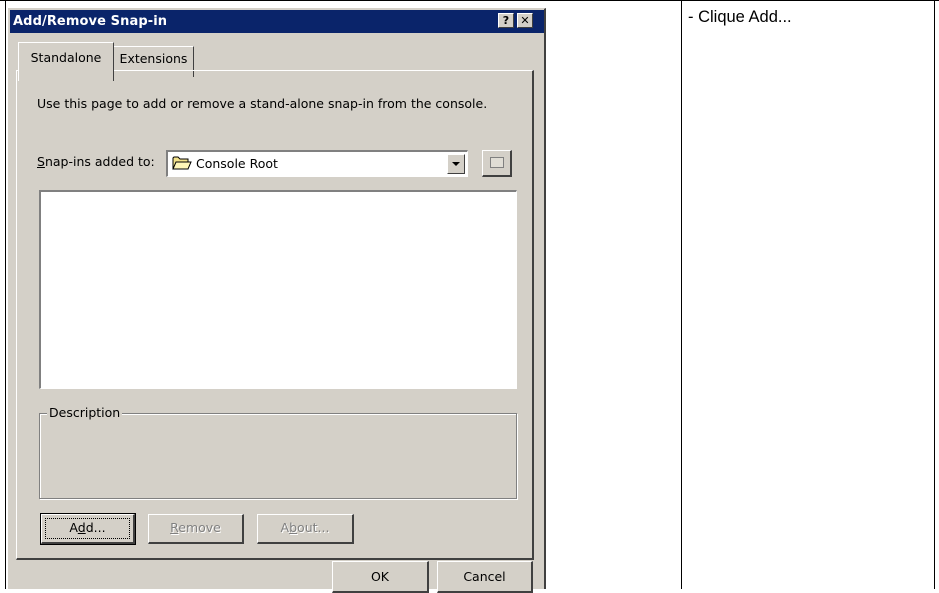  Describe the element at coordinates (66, 57) in the screenshot. I see `tab-standalone-label: Standalone` at that location.